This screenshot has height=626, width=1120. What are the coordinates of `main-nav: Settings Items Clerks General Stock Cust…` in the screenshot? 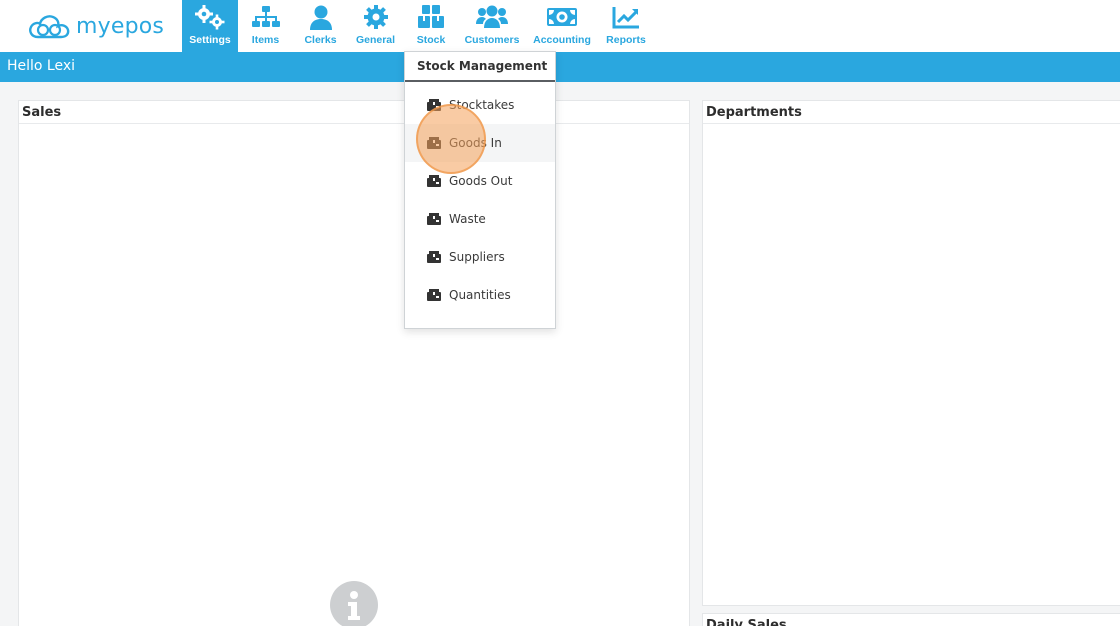 It's located at (417, 26).